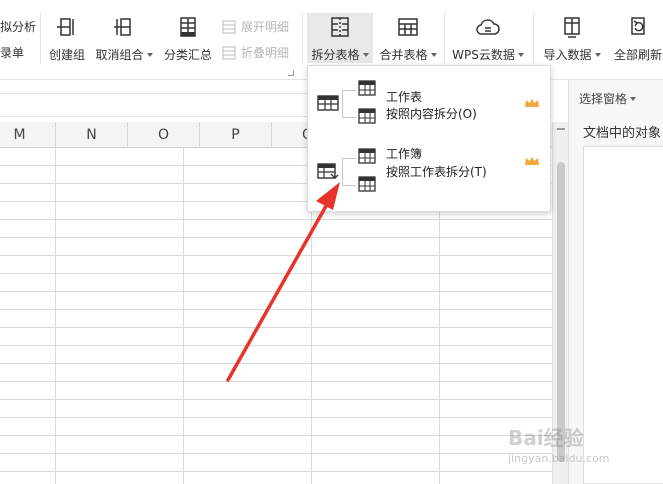  Describe the element at coordinates (291, 73) in the screenshot. I see `group-dialog-launcher-icon` at that location.